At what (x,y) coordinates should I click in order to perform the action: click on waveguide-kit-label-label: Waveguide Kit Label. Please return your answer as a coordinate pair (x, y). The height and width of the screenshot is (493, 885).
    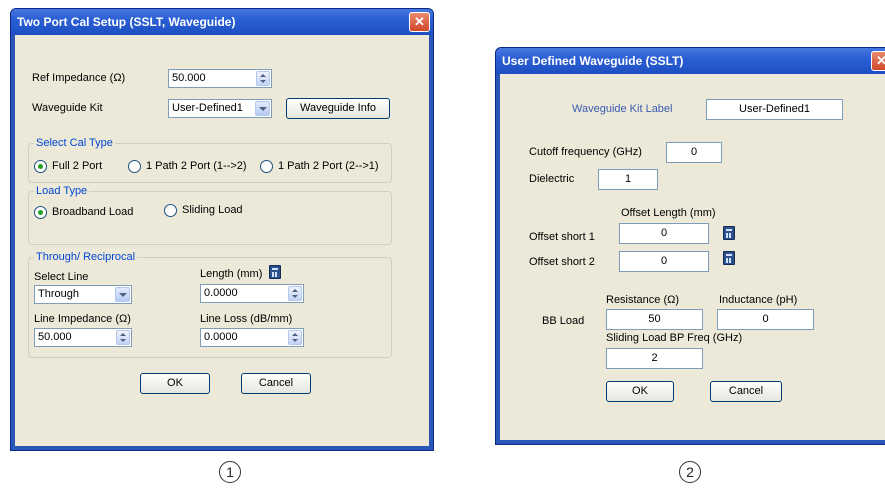
    Looking at the image, I should click on (622, 109).